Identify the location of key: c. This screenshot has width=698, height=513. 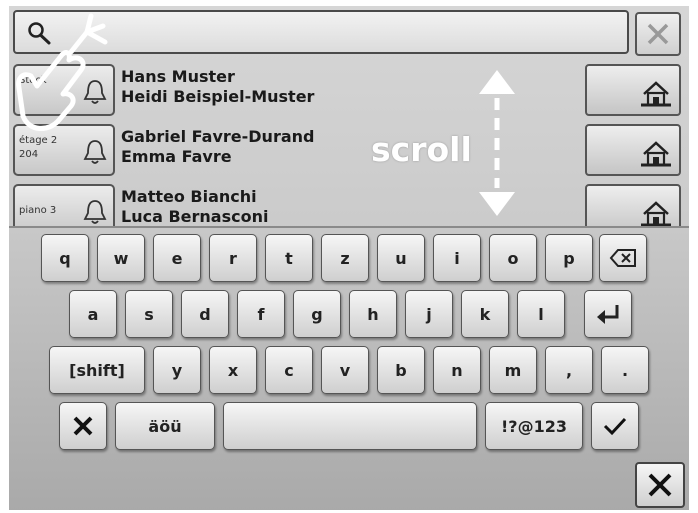
(289, 370).